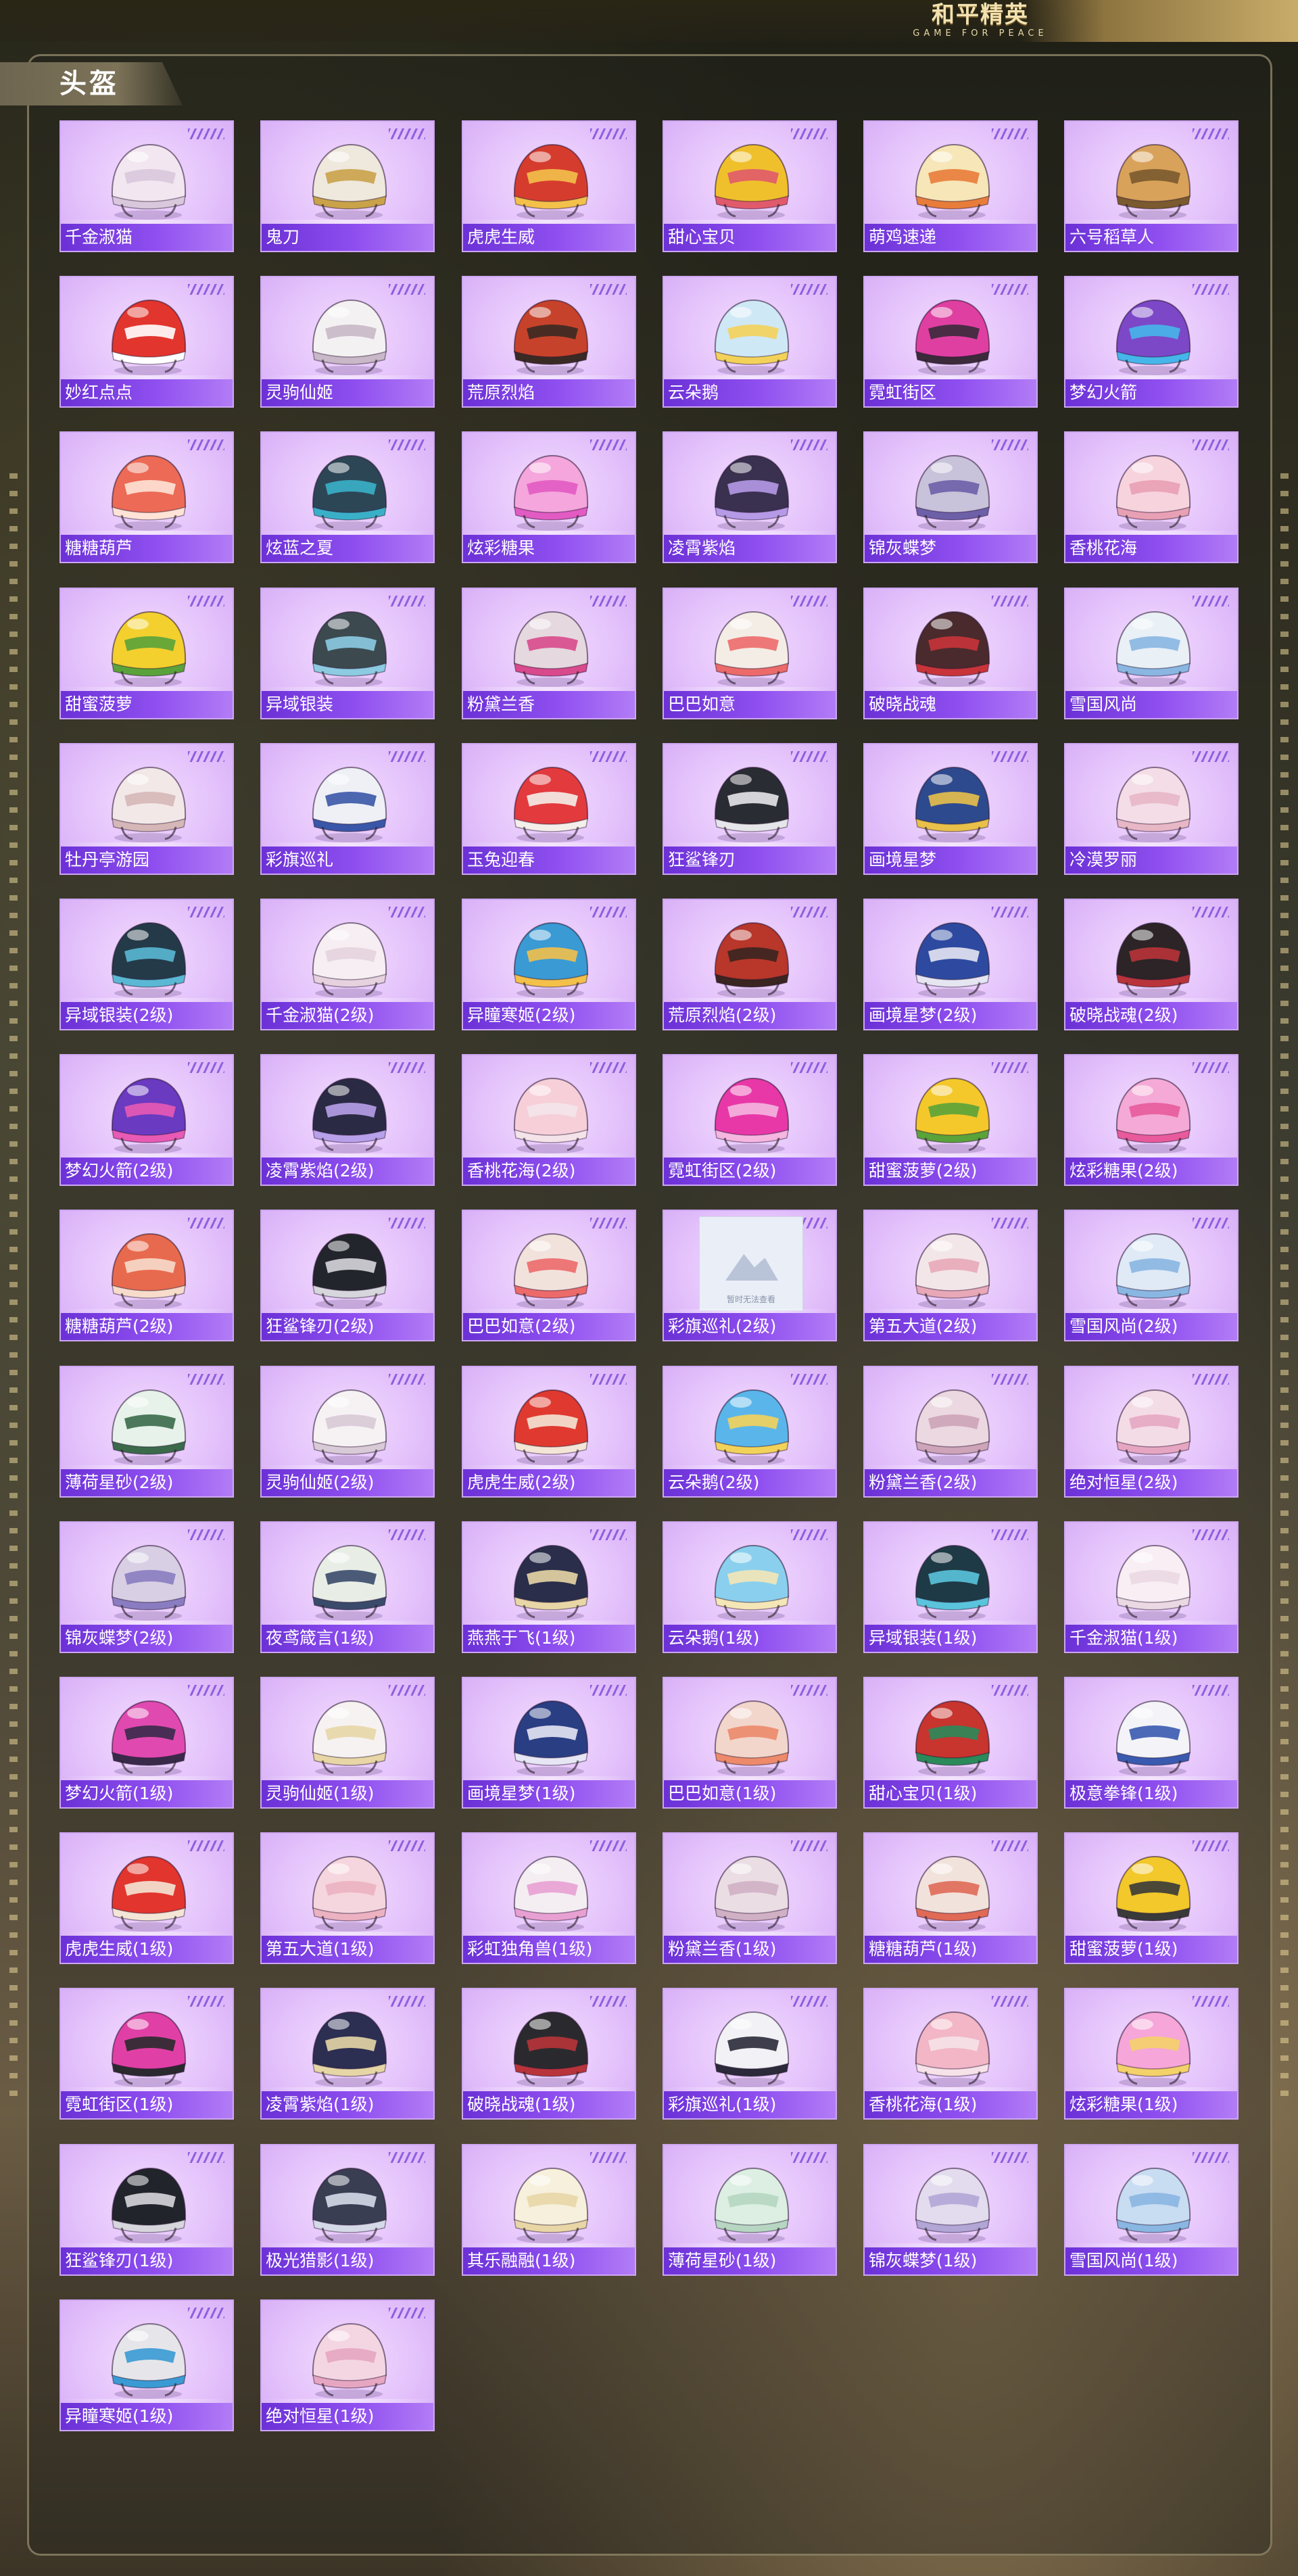  What do you see at coordinates (347, 1587) in the screenshot?
I see `helmet-card: 夜鸢箴言(1级)` at bounding box center [347, 1587].